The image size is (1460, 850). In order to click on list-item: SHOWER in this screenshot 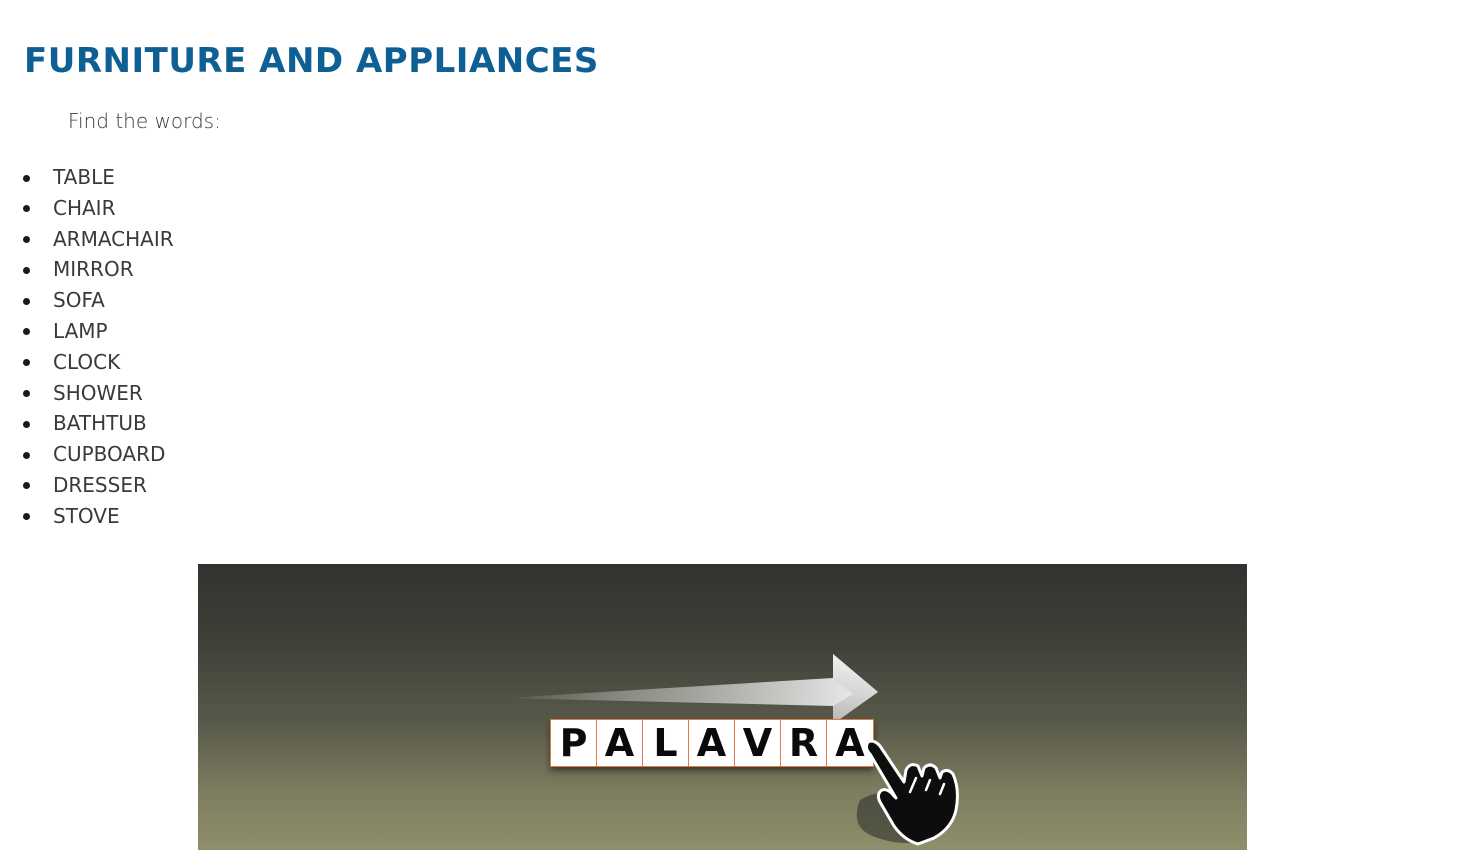, I will do `click(87, 393)`.